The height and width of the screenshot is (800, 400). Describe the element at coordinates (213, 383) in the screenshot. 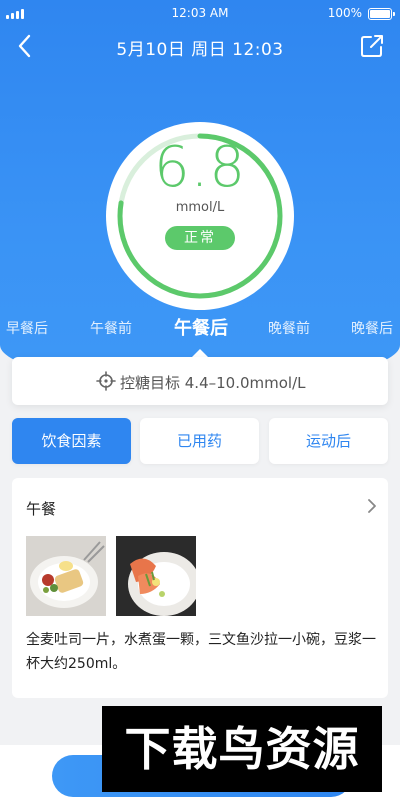

I see `target-range-text: 控糖目标 4.4–10.0mmol/L` at that location.